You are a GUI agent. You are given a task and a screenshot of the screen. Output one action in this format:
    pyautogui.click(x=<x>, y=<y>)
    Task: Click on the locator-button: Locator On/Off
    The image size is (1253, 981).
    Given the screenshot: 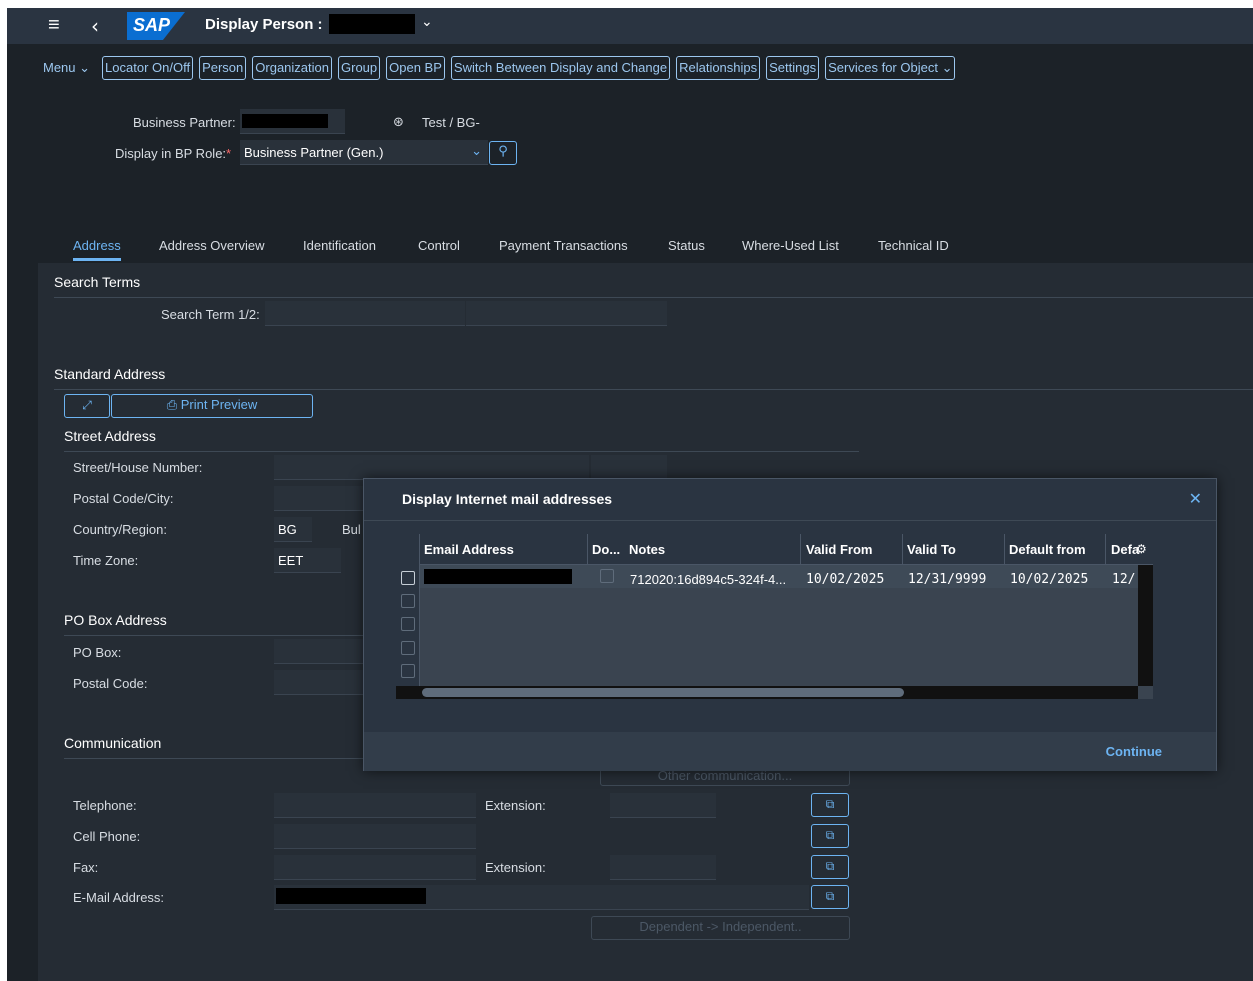 What is the action you would take?
    pyautogui.click(x=148, y=68)
    